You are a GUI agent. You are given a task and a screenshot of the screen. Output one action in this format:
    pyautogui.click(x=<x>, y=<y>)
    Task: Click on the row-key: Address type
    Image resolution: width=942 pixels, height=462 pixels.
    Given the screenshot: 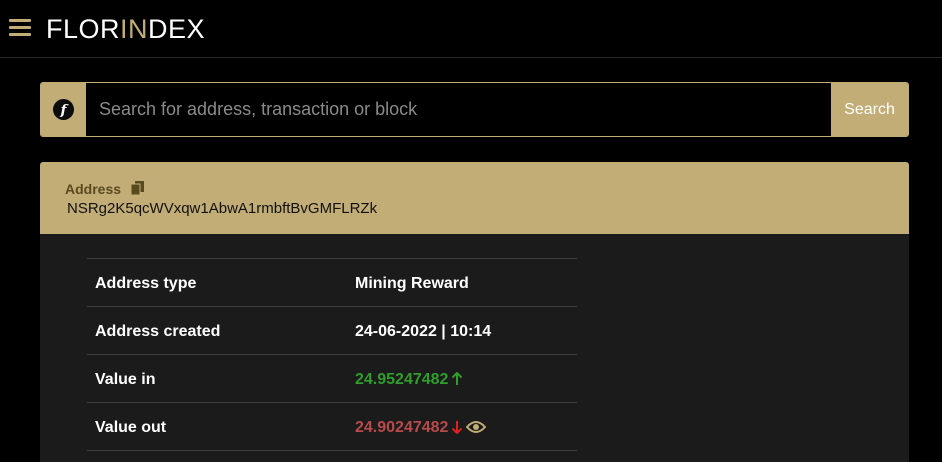 What is the action you would take?
    pyautogui.click(x=146, y=283)
    